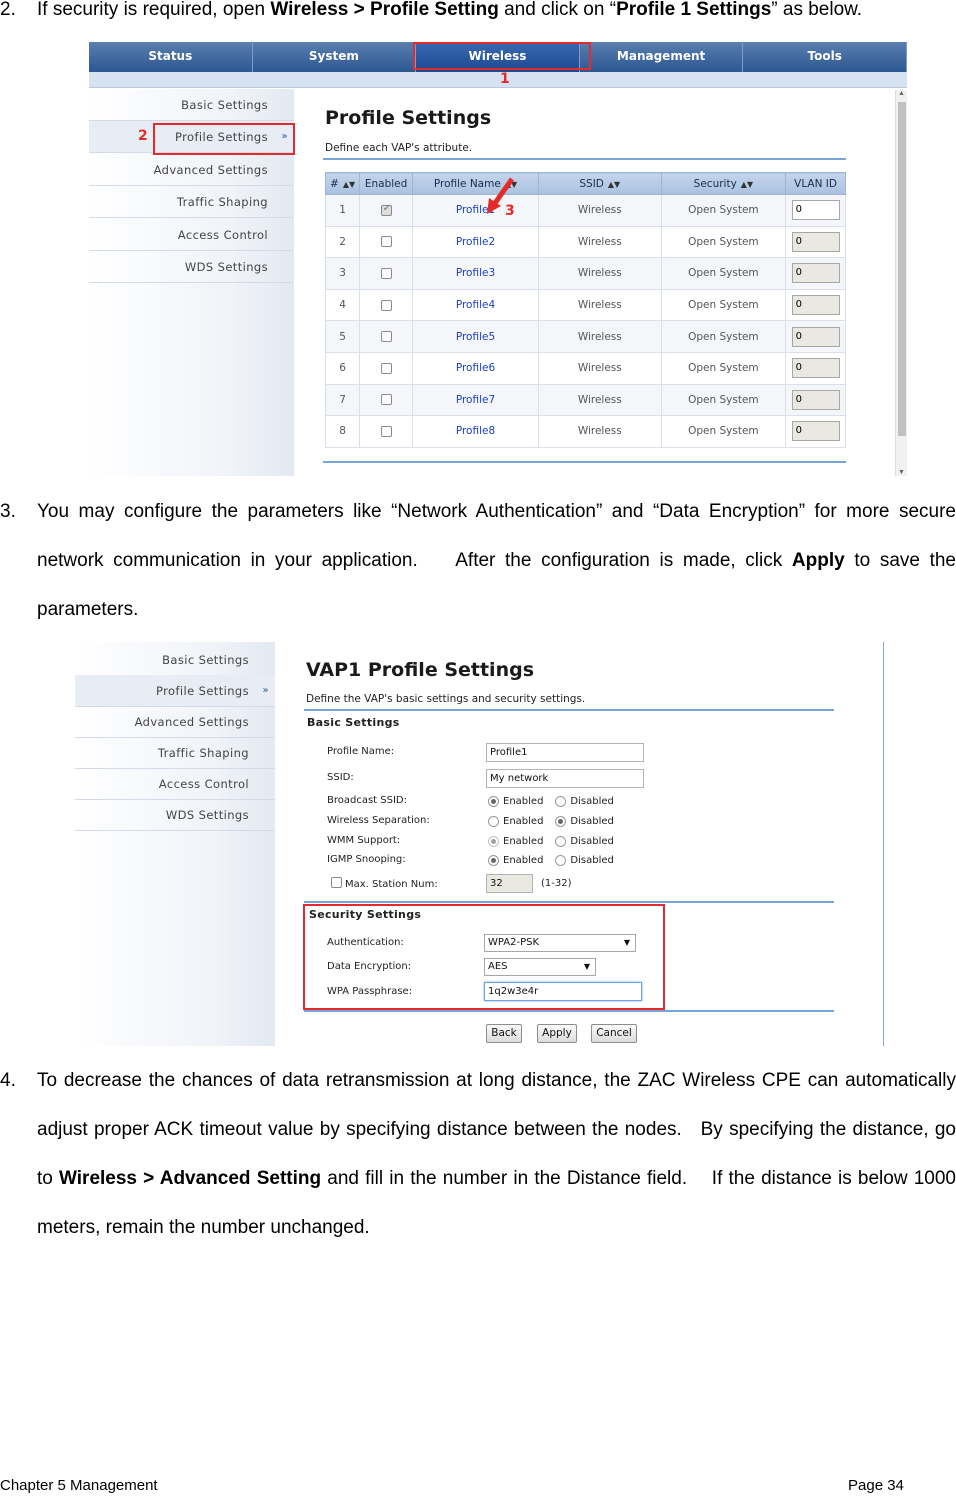  I want to click on sort-icon: ▲▼, so click(349, 184).